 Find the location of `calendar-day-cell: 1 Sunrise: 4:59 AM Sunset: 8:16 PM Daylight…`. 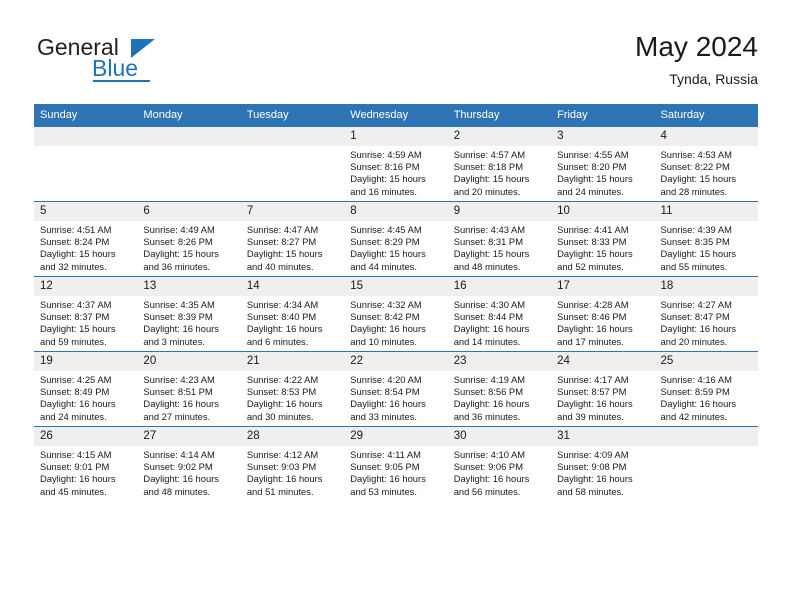

calendar-day-cell: 1 Sunrise: 4:59 AM Sunset: 8:16 PM Daylight… is located at coordinates (396, 164).